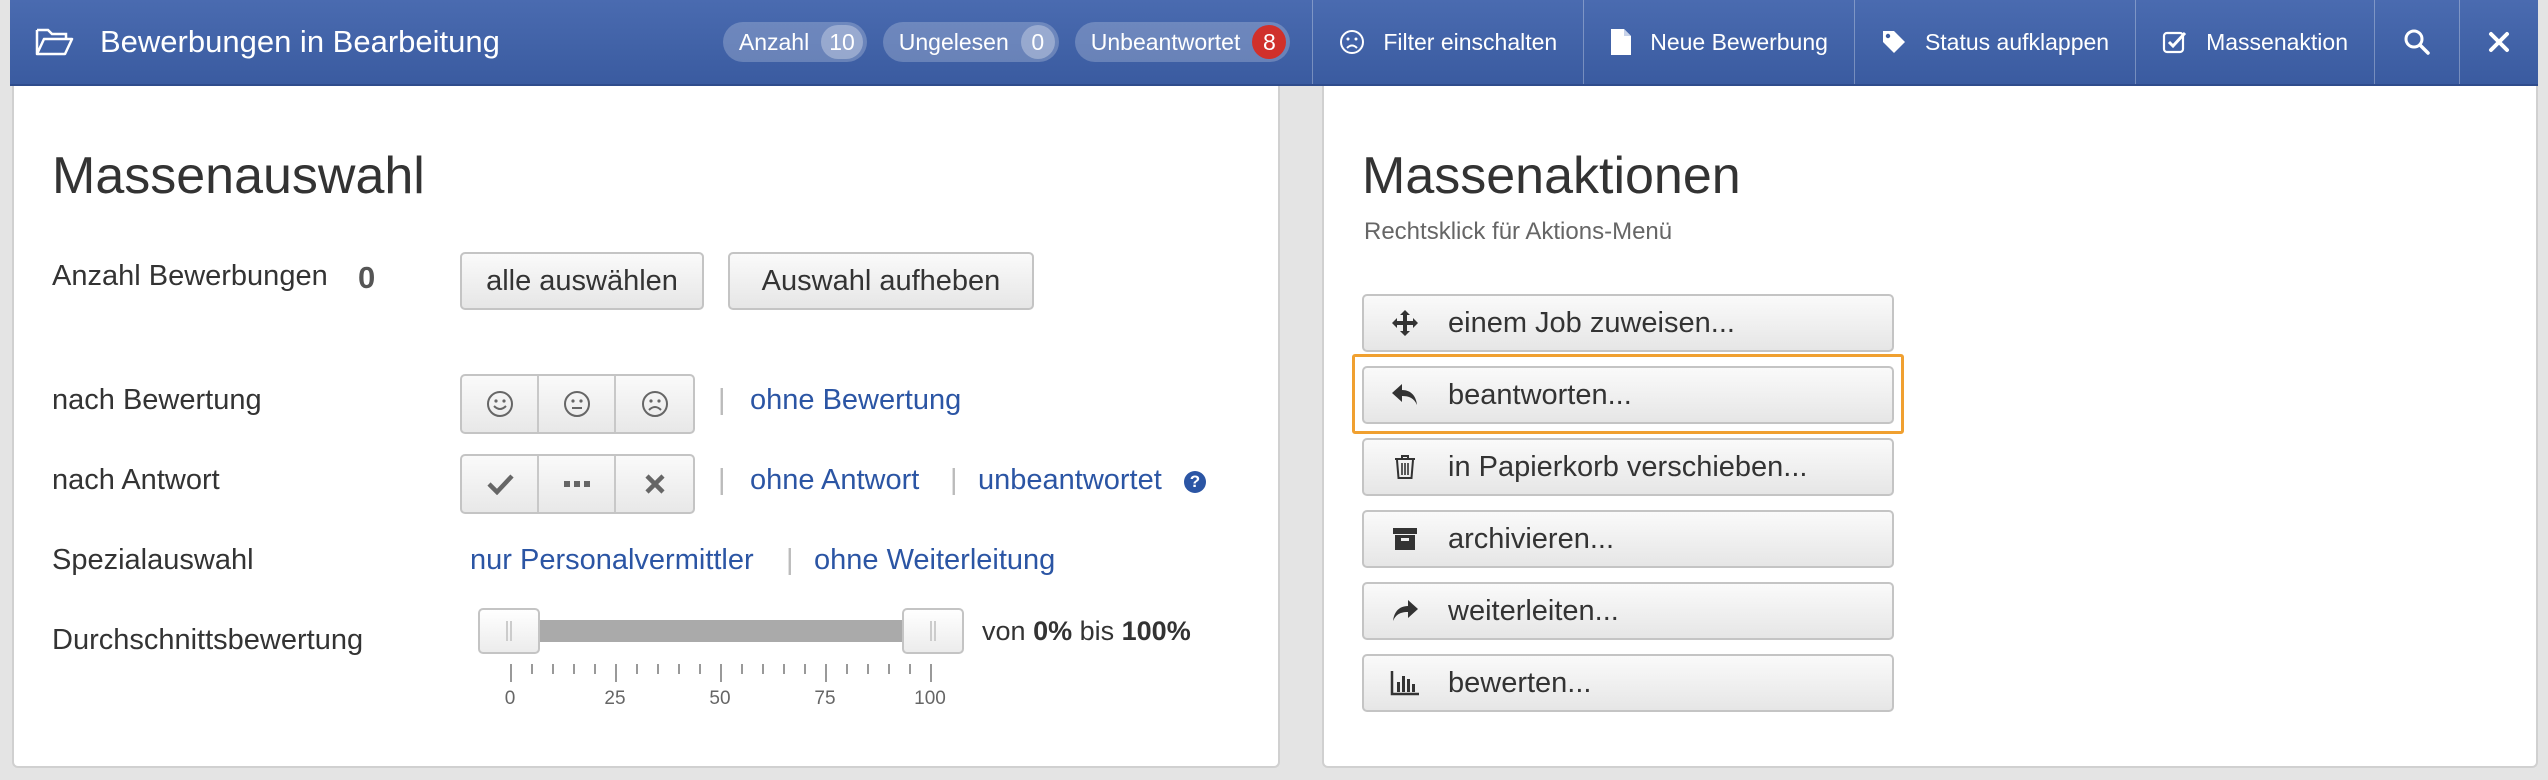 The image size is (2548, 780). I want to click on avg-rating-slider, so click(722, 631).